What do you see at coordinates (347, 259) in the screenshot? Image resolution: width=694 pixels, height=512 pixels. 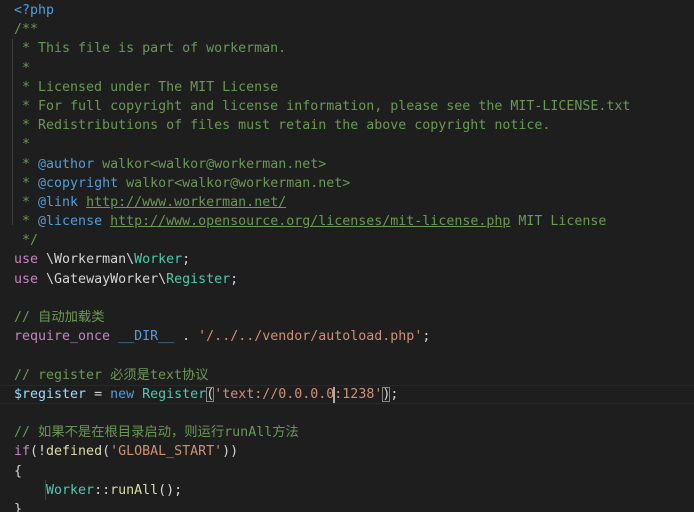 I see `code-line: use \Workerman\Worker;` at bounding box center [347, 259].